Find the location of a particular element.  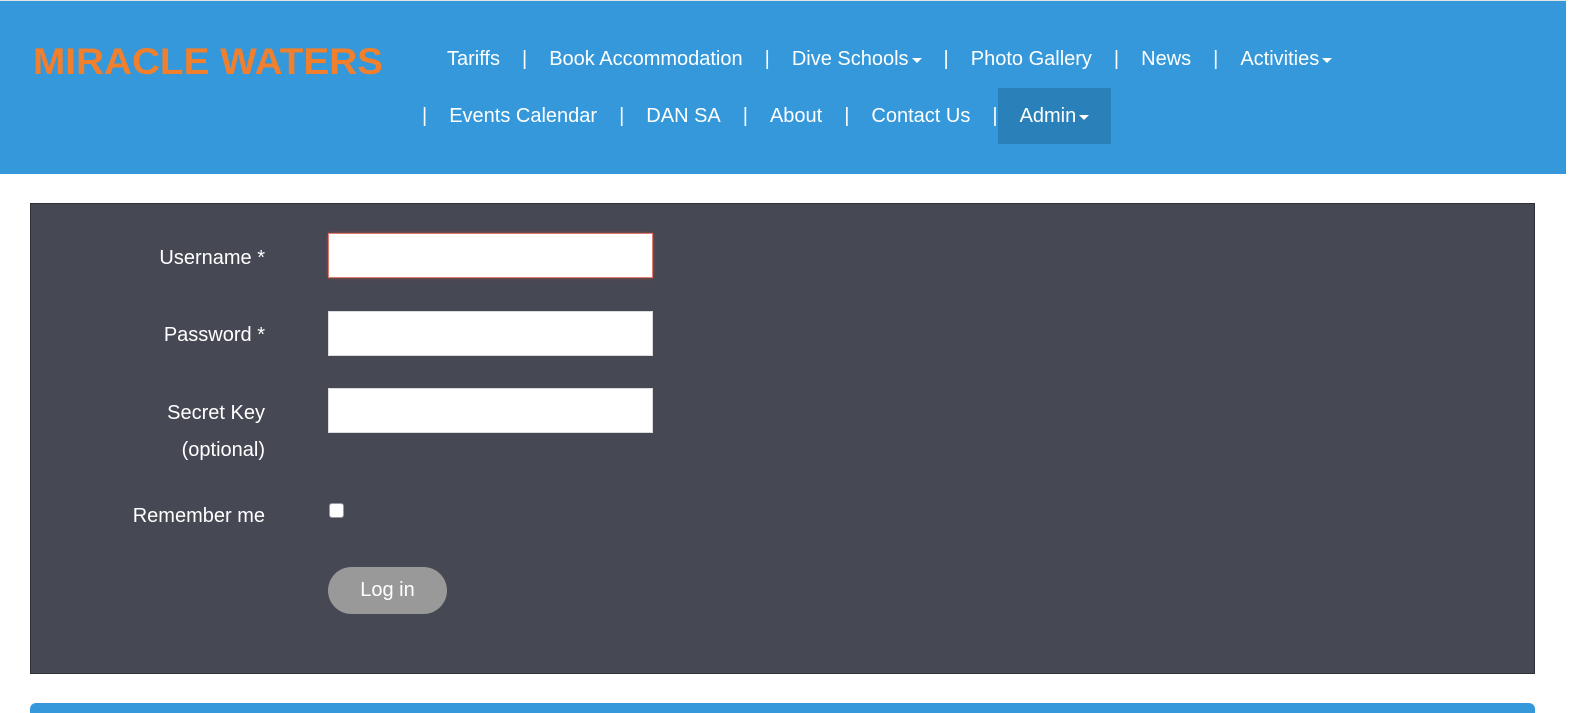

nav-item-news: News is located at coordinates (1166, 59).